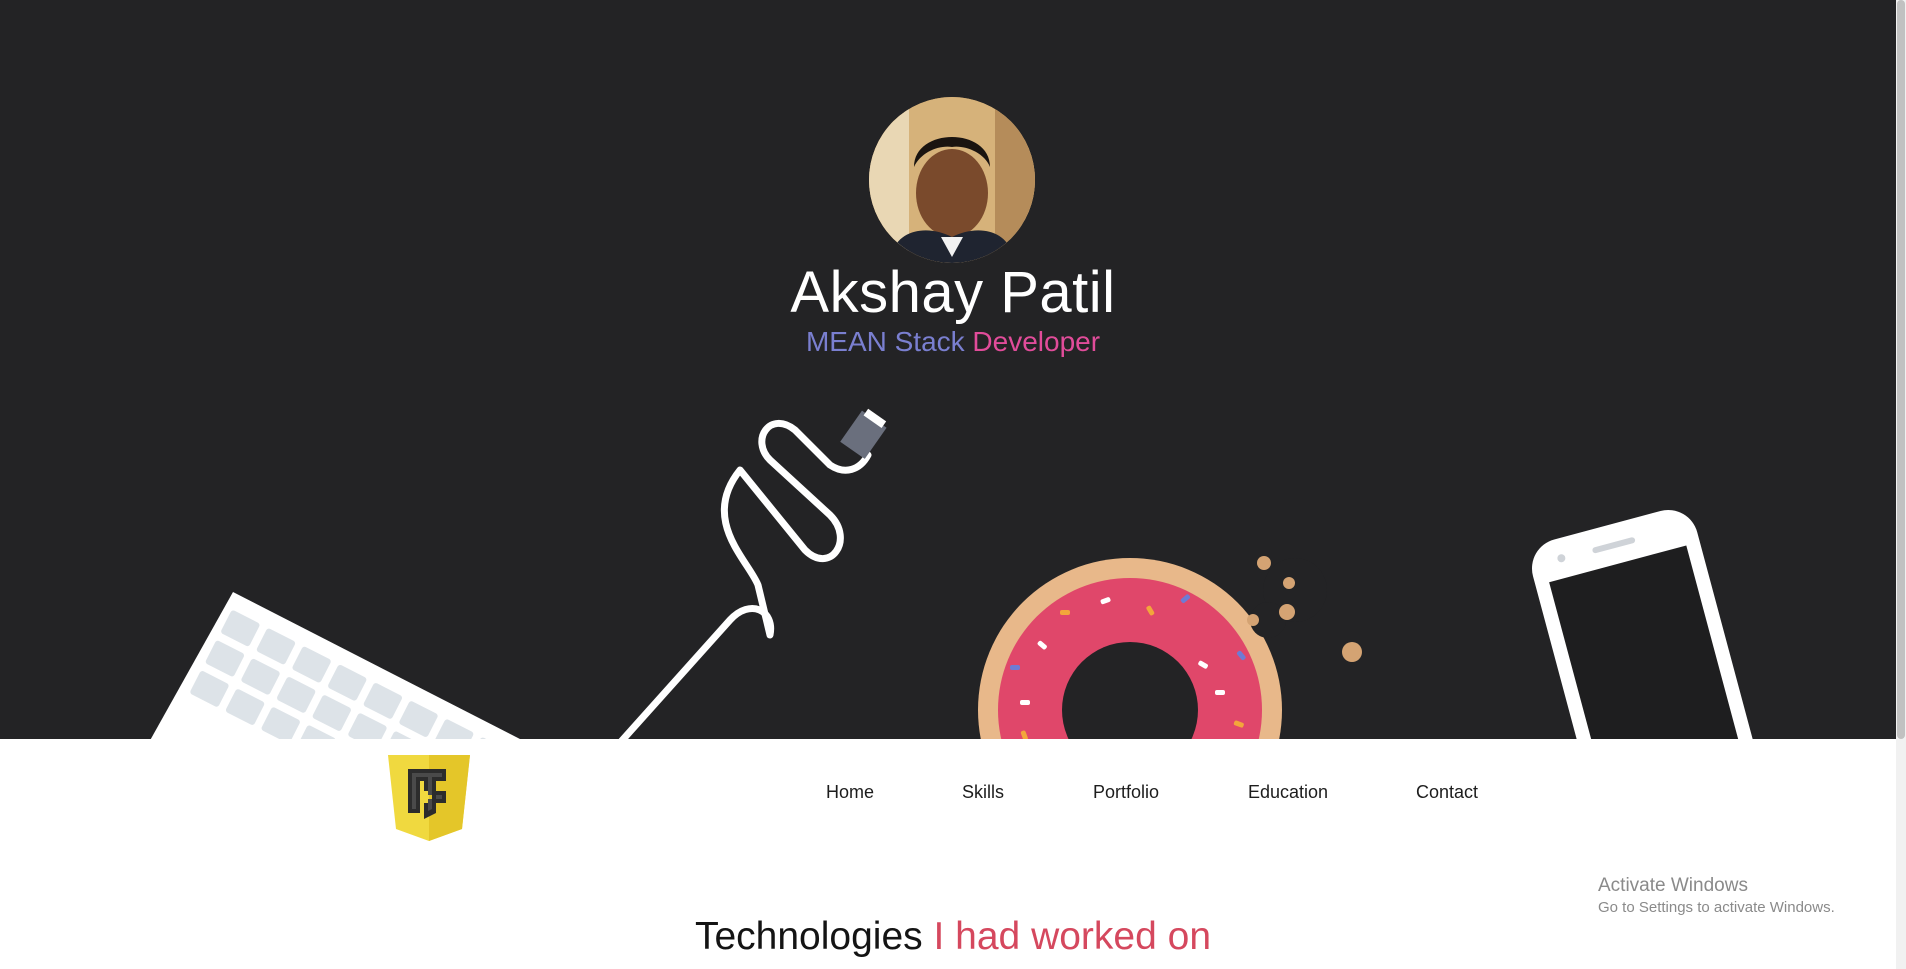 Image resolution: width=1906 pixels, height=969 pixels. Describe the element at coordinates (335, 665) in the screenshot. I see `keyboard-illustration` at that location.